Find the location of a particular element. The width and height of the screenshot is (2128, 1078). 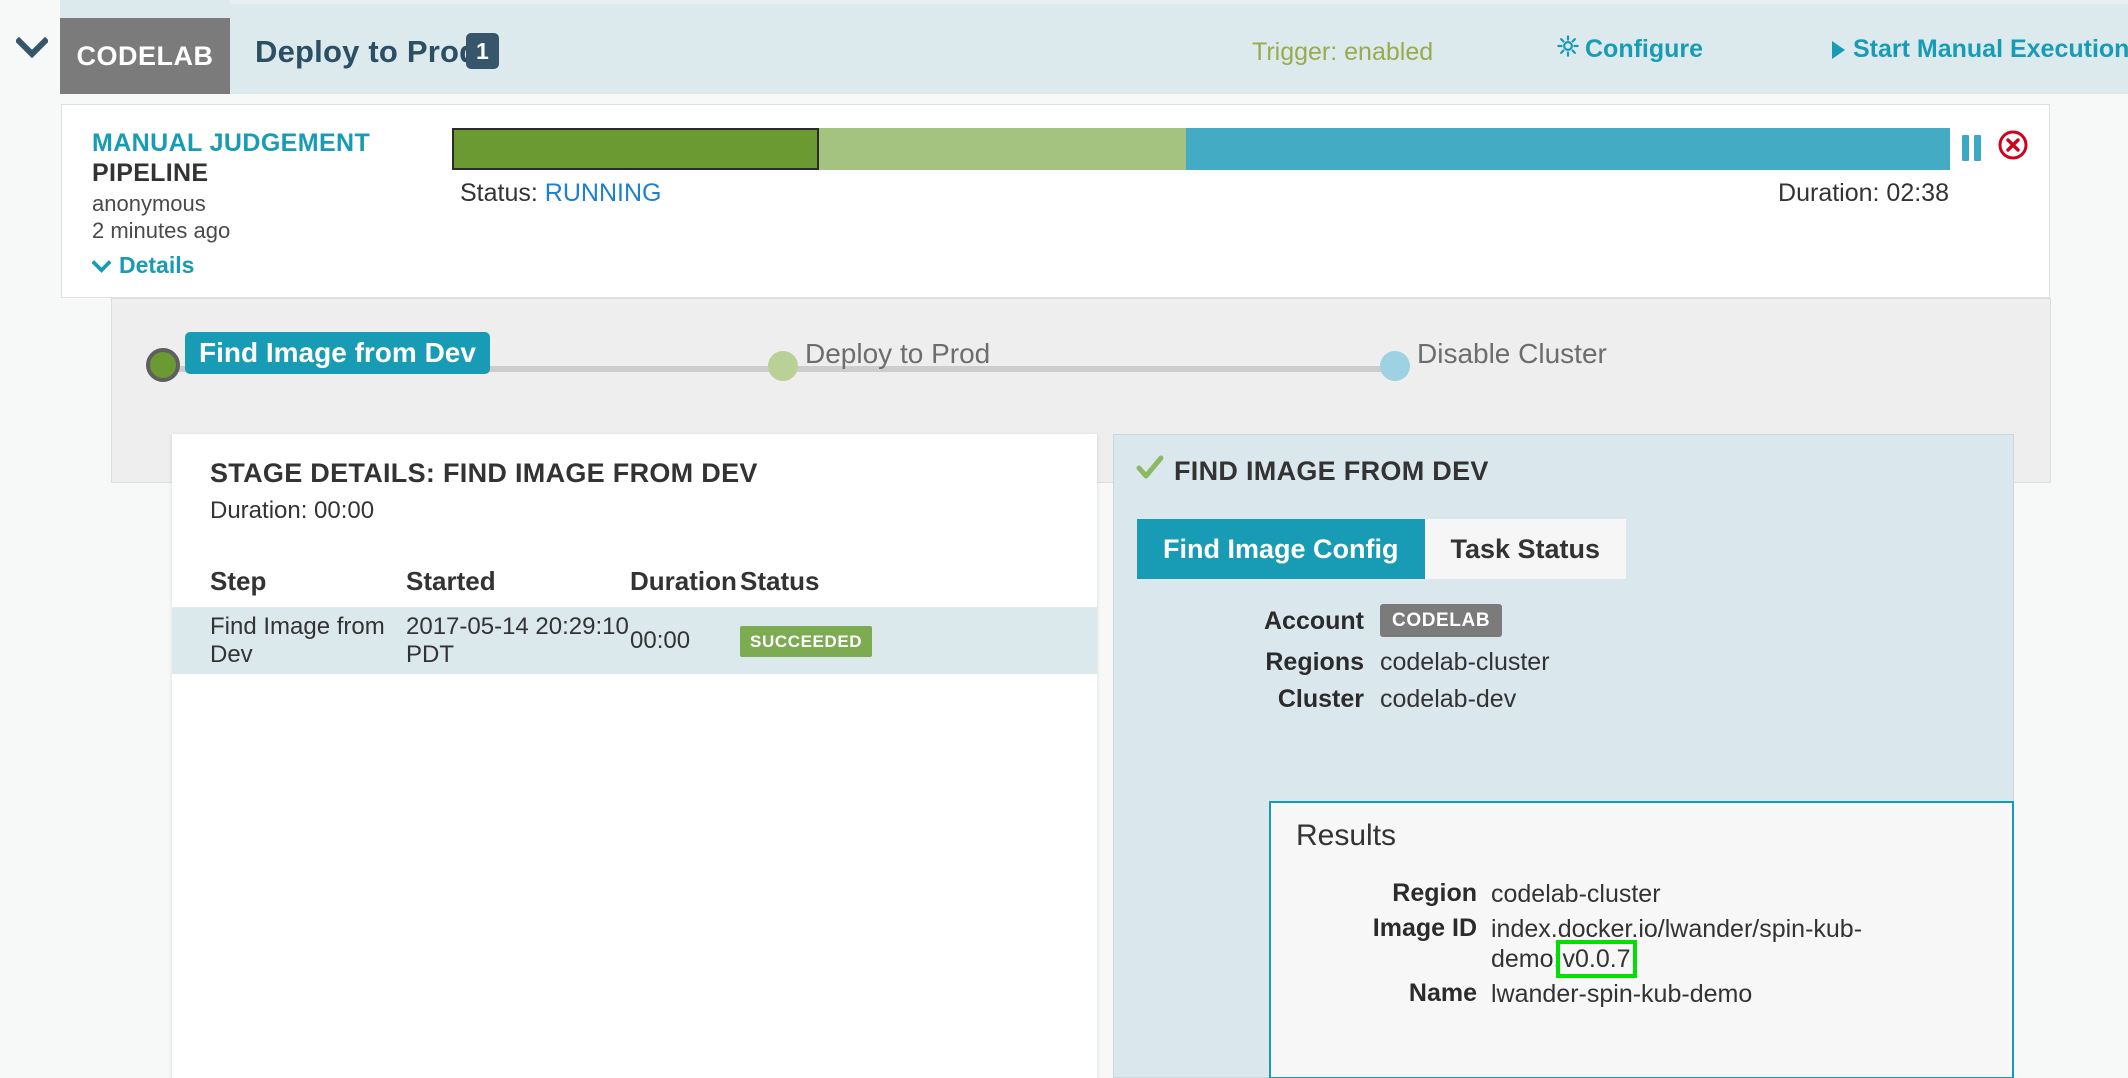

configure-button: Configure is located at coordinates (1630, 49).